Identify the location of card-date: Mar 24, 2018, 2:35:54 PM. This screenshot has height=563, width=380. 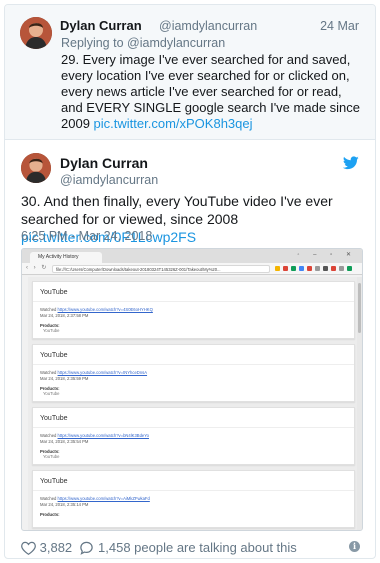
(64, 441).